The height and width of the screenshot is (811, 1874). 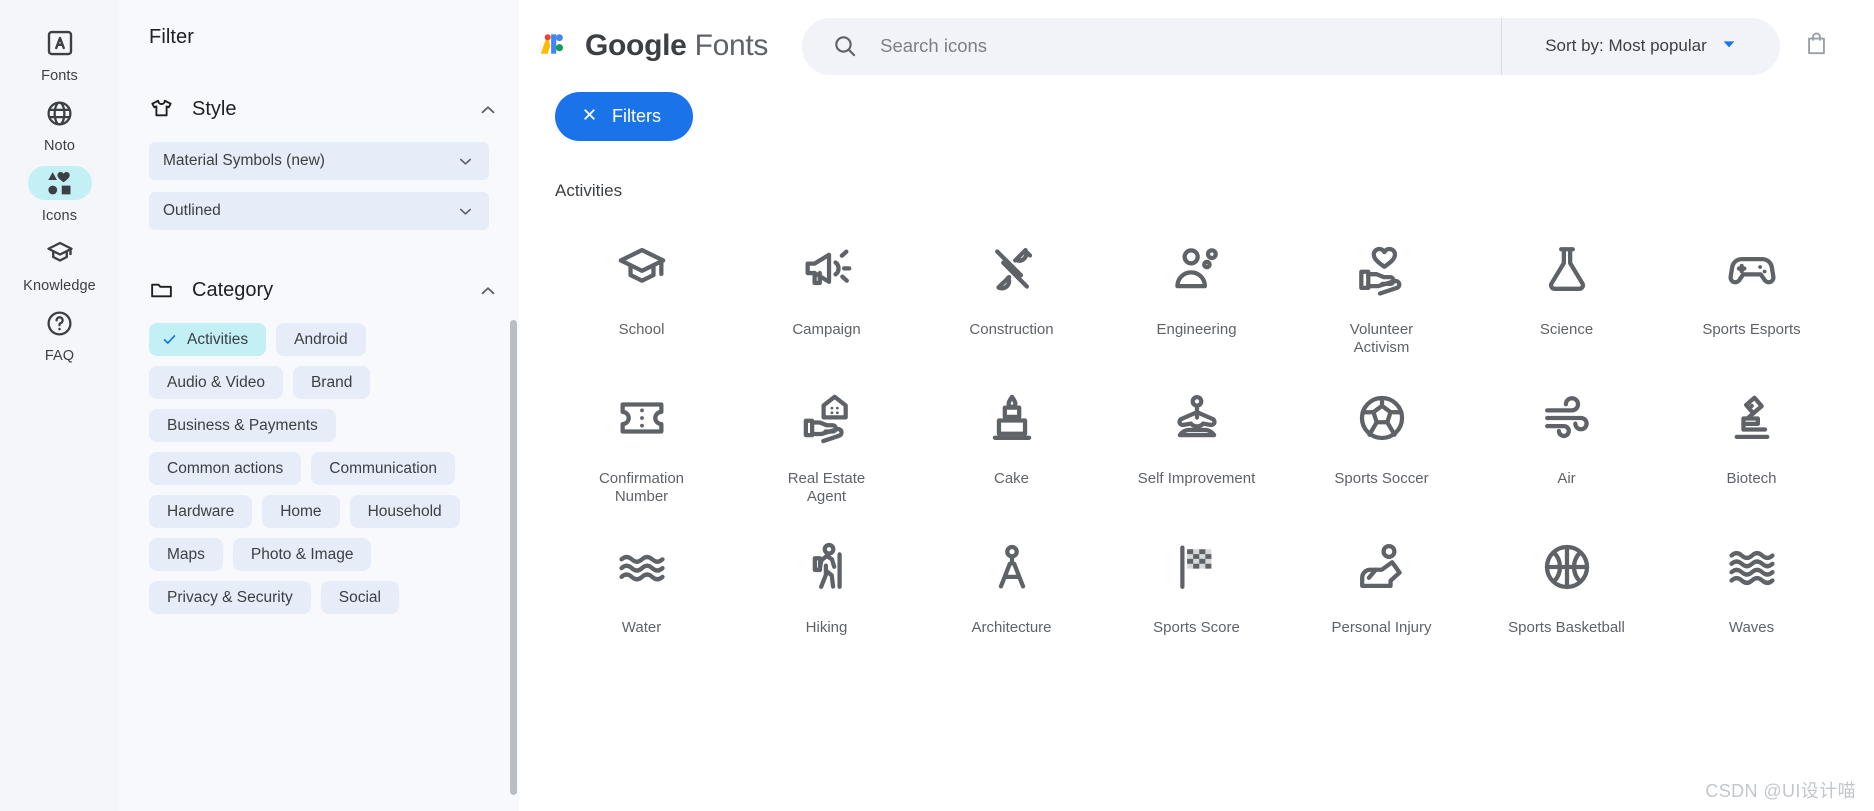 I want to click on category-chip: Photo & Image, so click(x=302, y=554).